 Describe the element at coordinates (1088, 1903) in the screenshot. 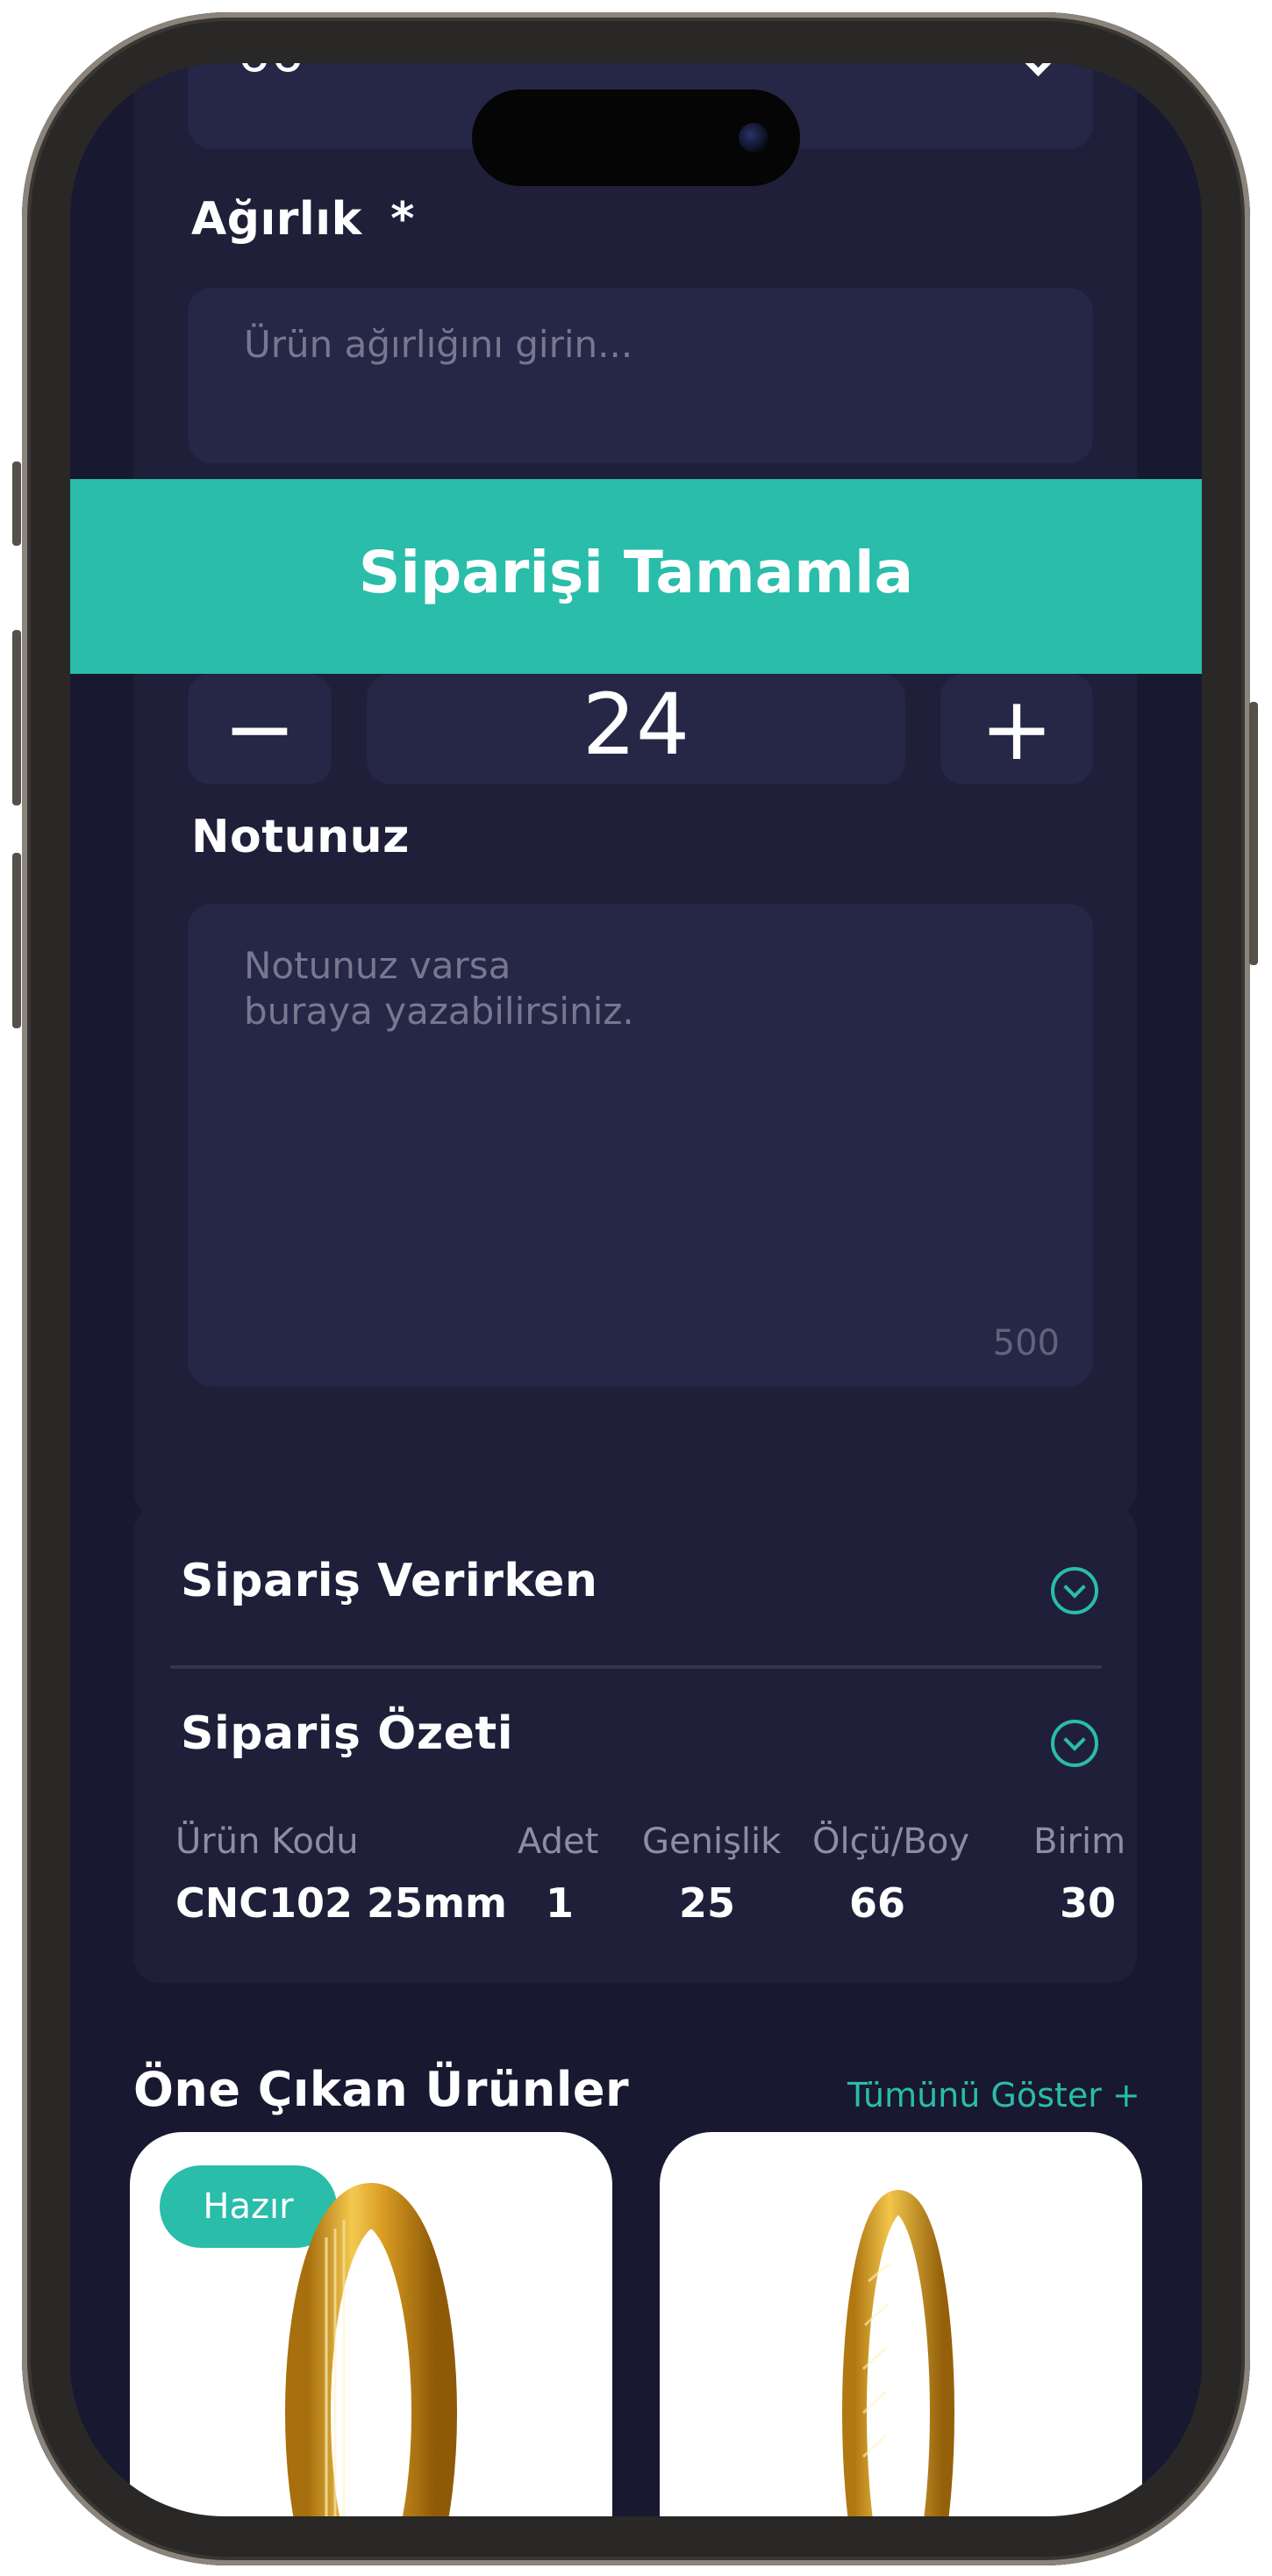

I see `summary-value-unit: 30` at that location.